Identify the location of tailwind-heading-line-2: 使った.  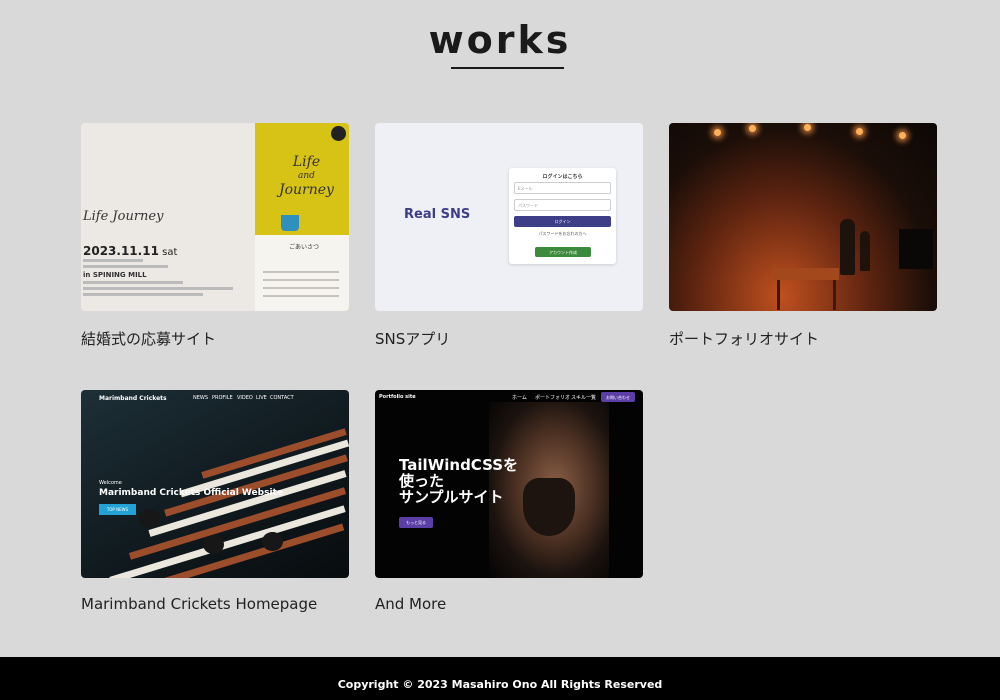
(422, 481).